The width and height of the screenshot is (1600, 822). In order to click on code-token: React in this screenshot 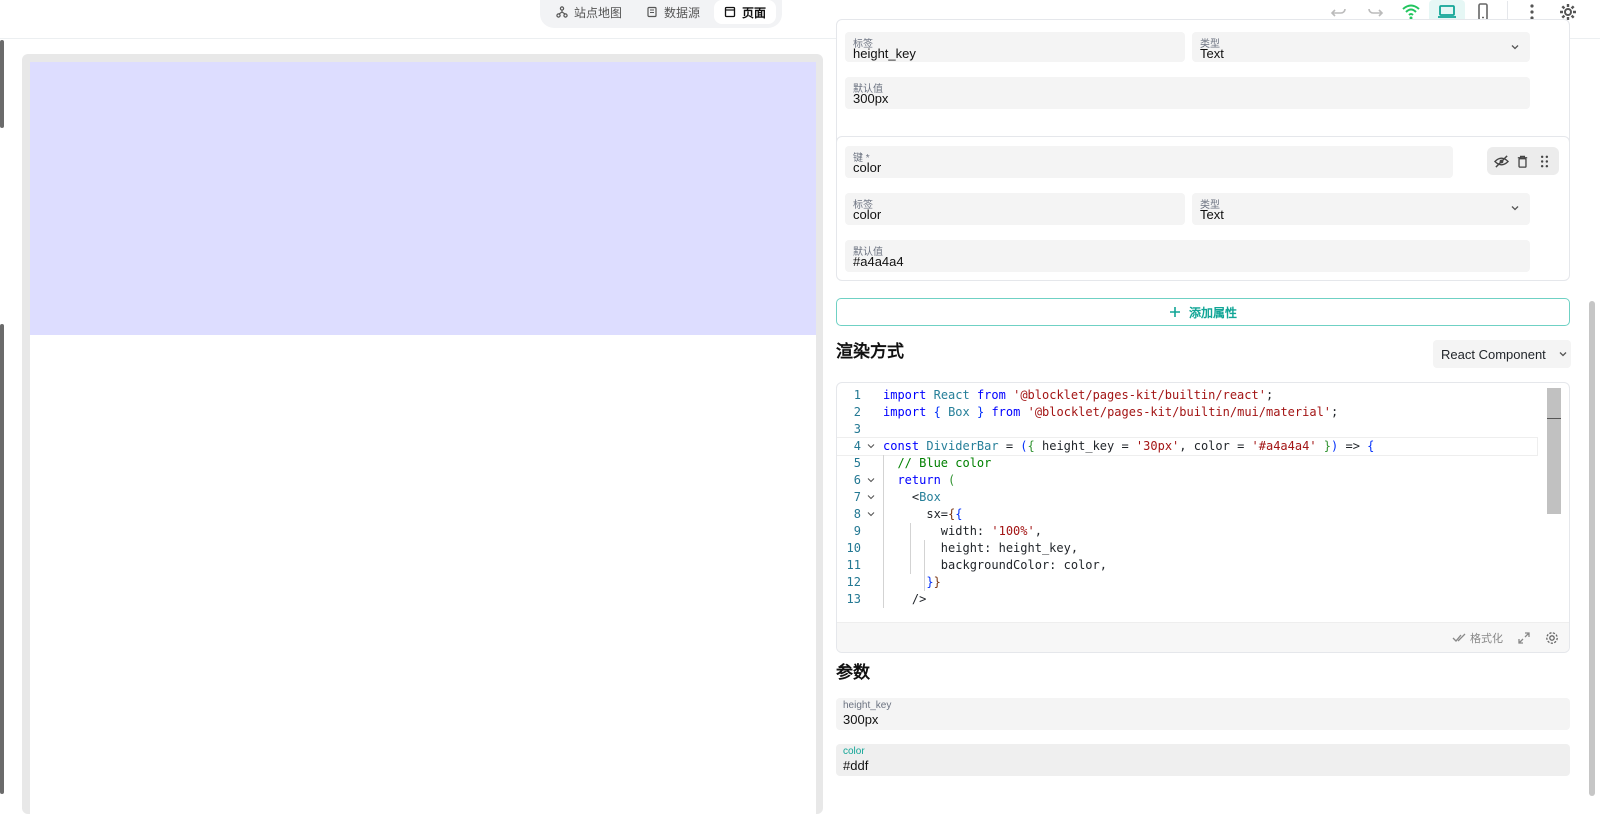, I will do `click(951, 395)`.